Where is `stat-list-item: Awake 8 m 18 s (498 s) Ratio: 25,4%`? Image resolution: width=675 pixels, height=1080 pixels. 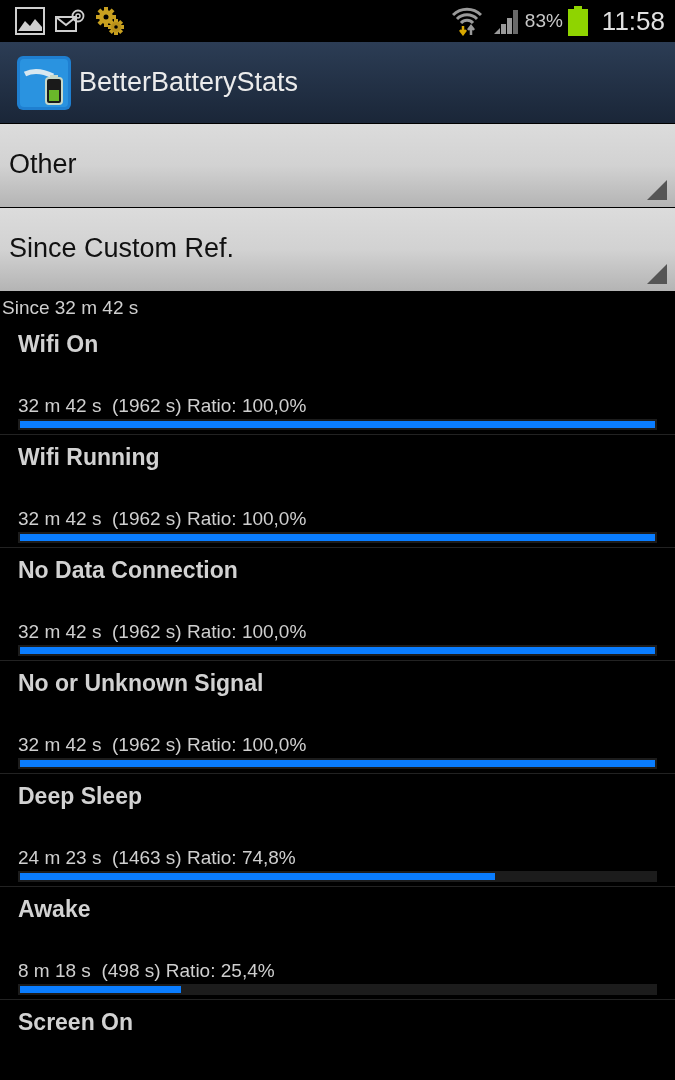
stat-list-item: Awake 8 m 18 s (498 s) Ratio: 25,4% is located at coordinates (337, 943).